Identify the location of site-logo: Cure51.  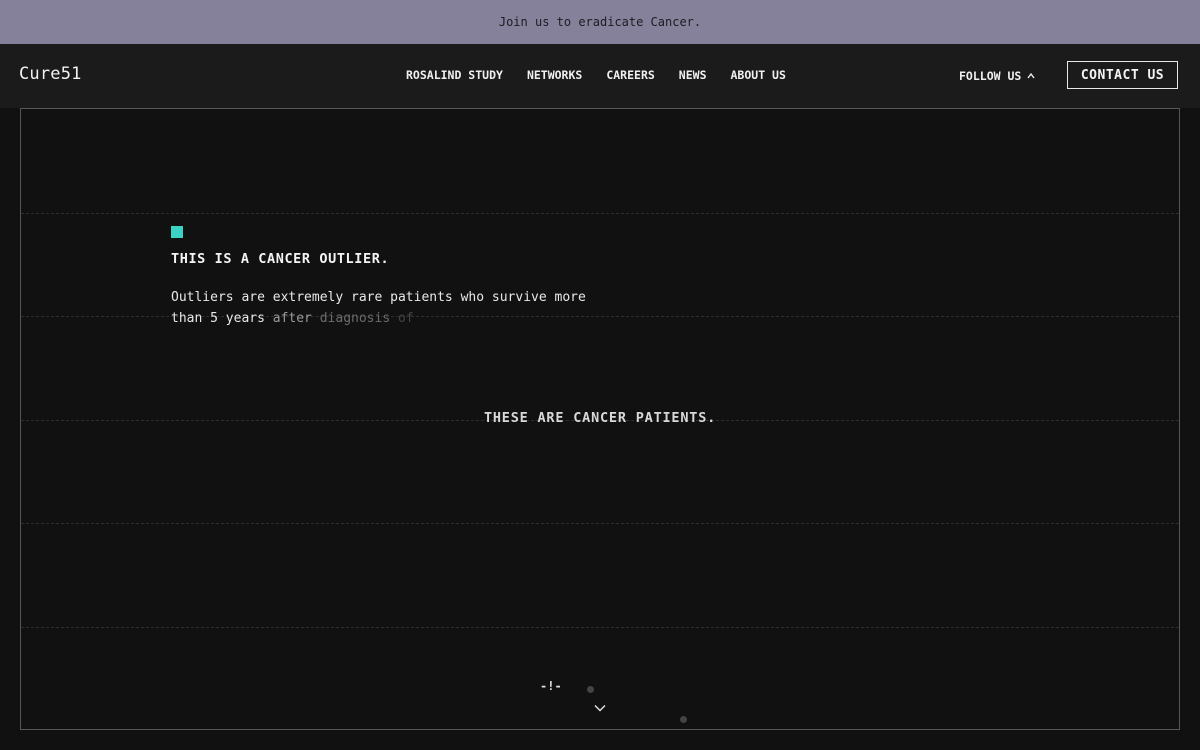
(50, 74).